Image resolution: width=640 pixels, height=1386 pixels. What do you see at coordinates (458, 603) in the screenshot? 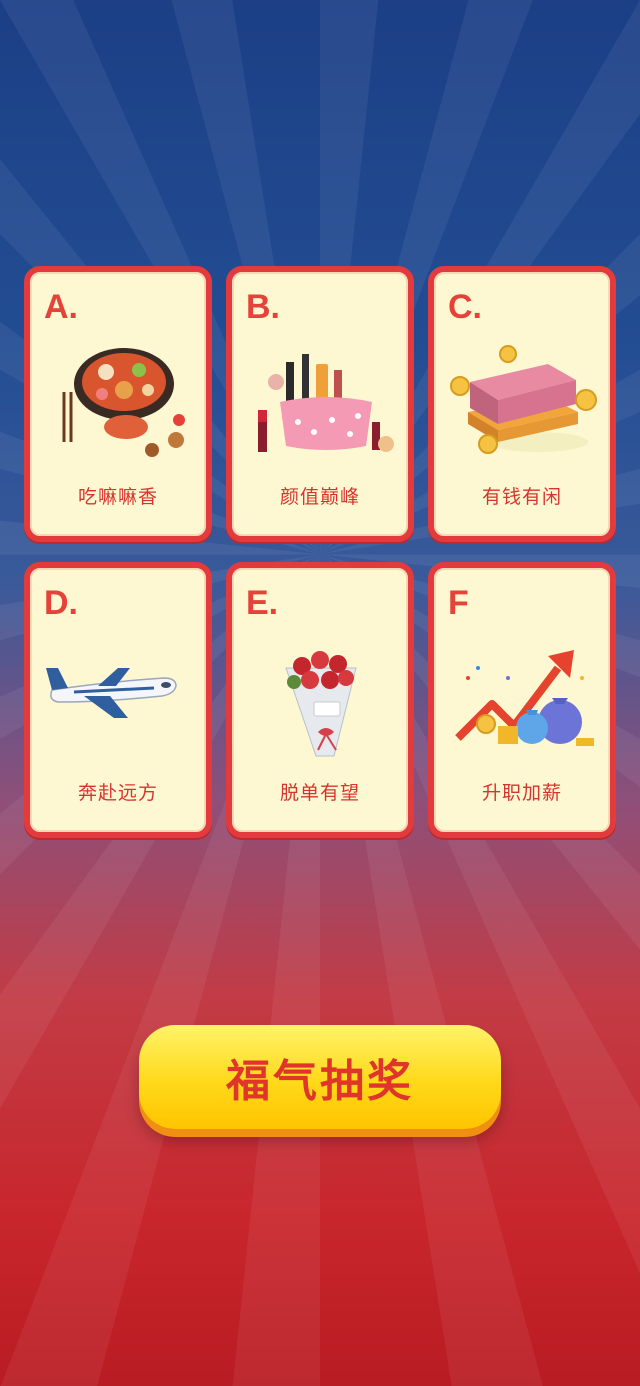
I see `option-letter: F` at bounding box center [458, 603].